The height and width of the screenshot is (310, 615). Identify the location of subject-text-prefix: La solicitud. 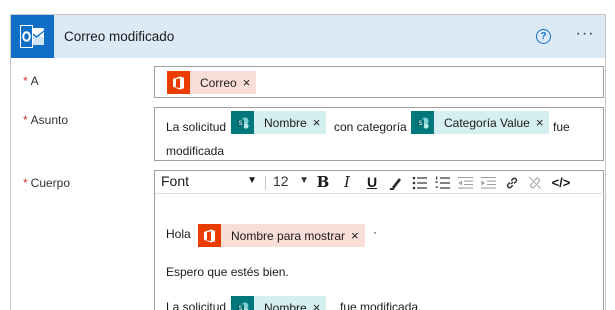
(196, 127).